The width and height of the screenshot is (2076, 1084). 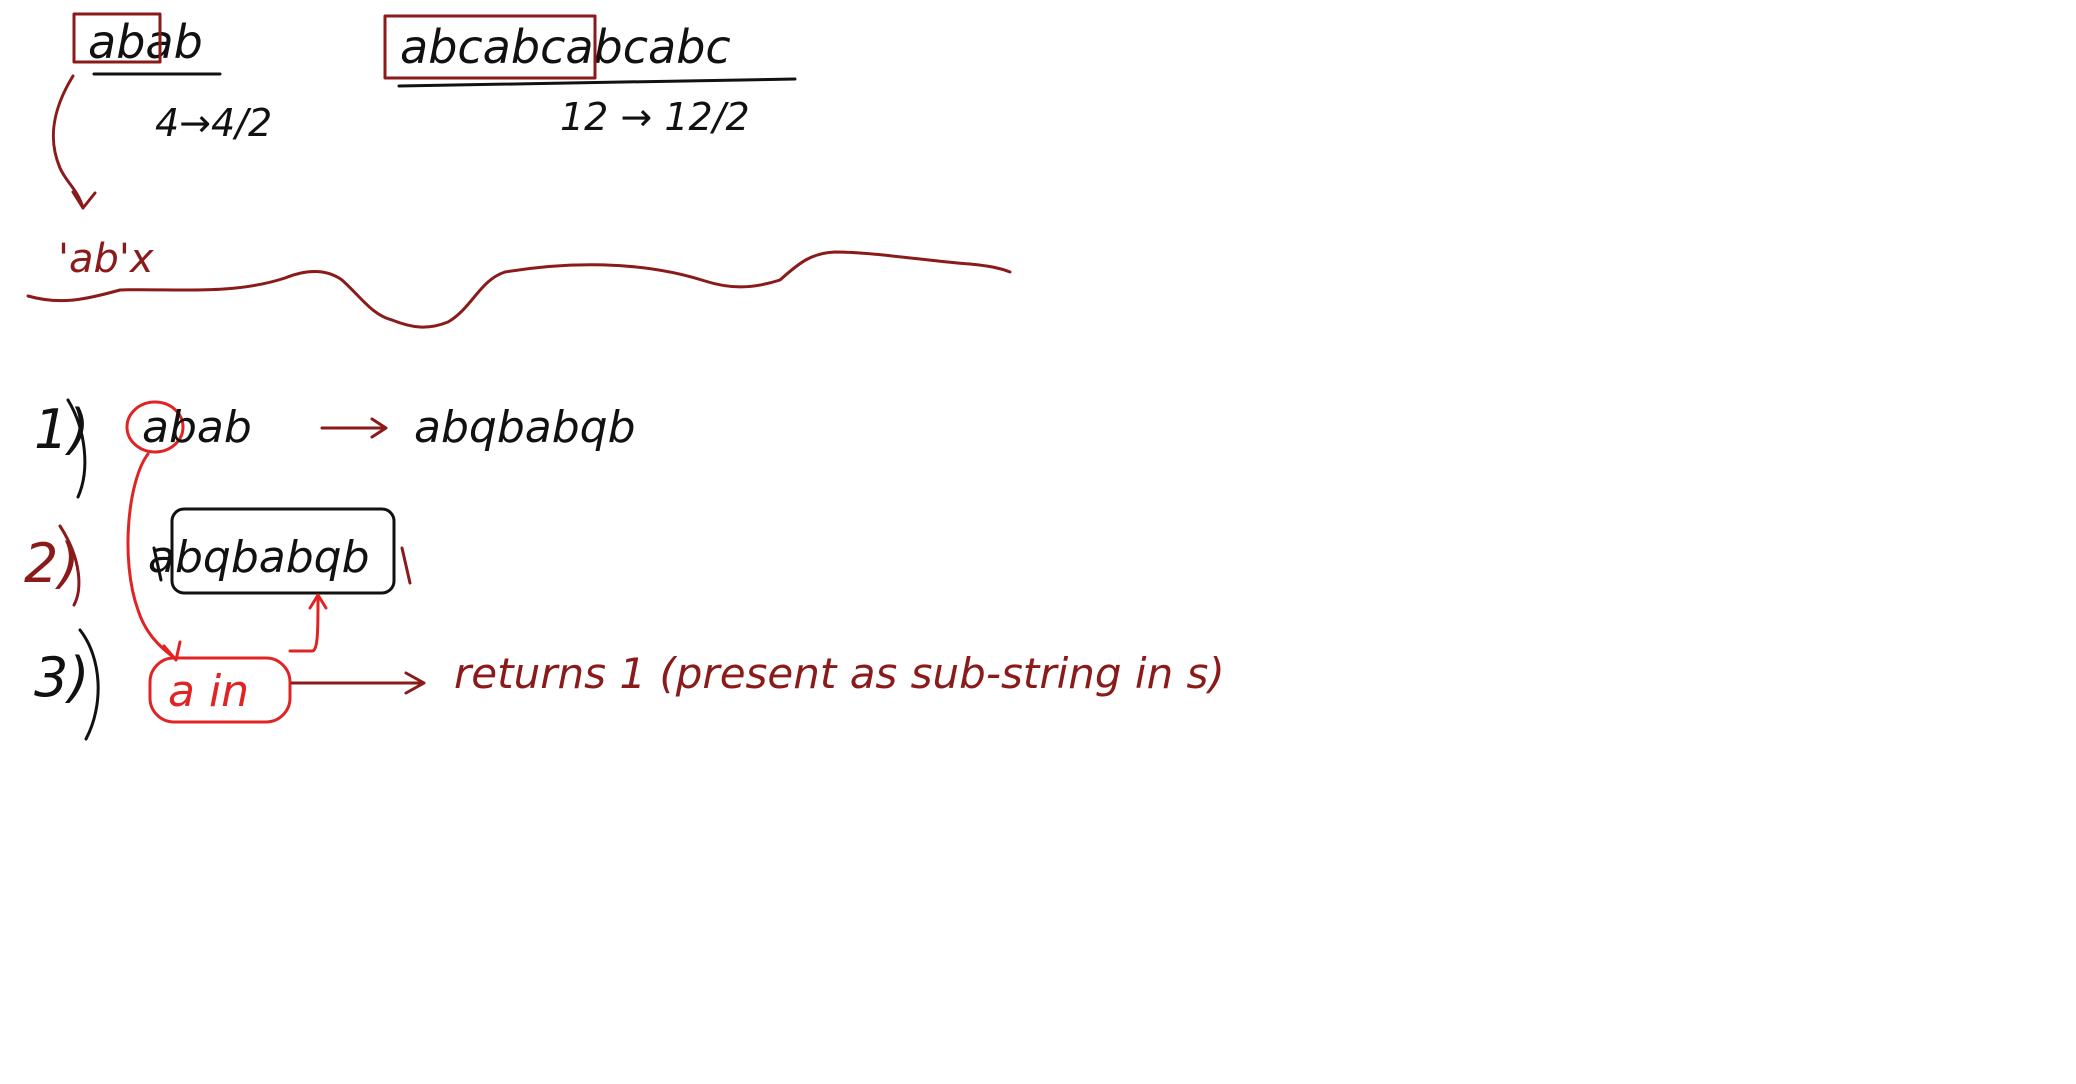 What do you see at coordinates (304, 624) in the screenshot?
I see `step3-link-to-substring` at bounding box center [304, 624].